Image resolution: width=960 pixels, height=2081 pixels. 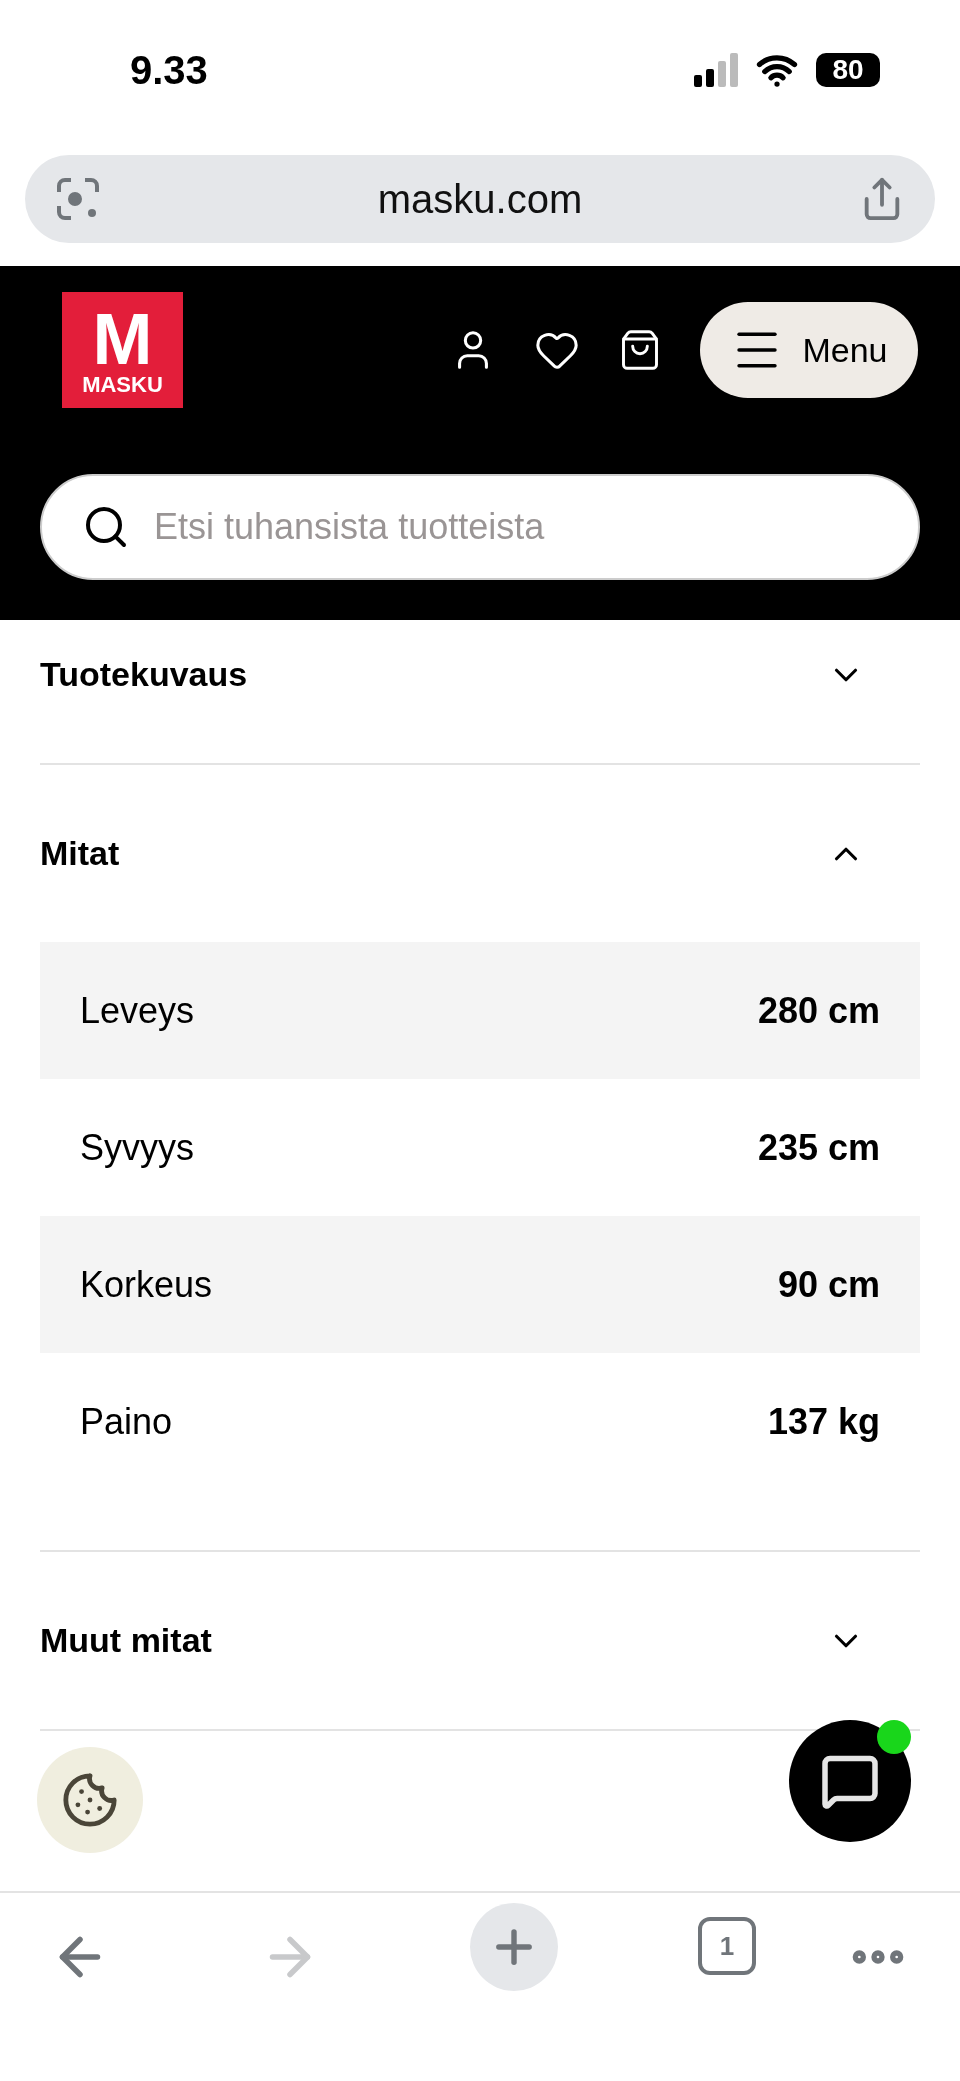 What do you see at coordinates (137, 1010) in the screenshot?
I see `dimension-label: Leveys` at bounding box center [137, 1010].